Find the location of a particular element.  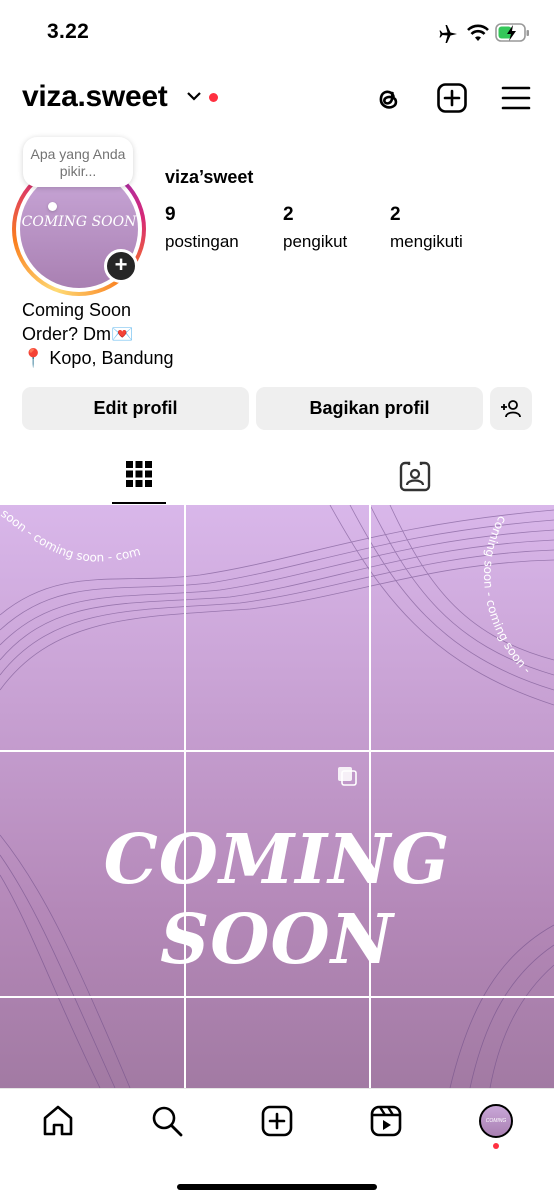

status-time: 3.22 is located at coordinates (68, 31).